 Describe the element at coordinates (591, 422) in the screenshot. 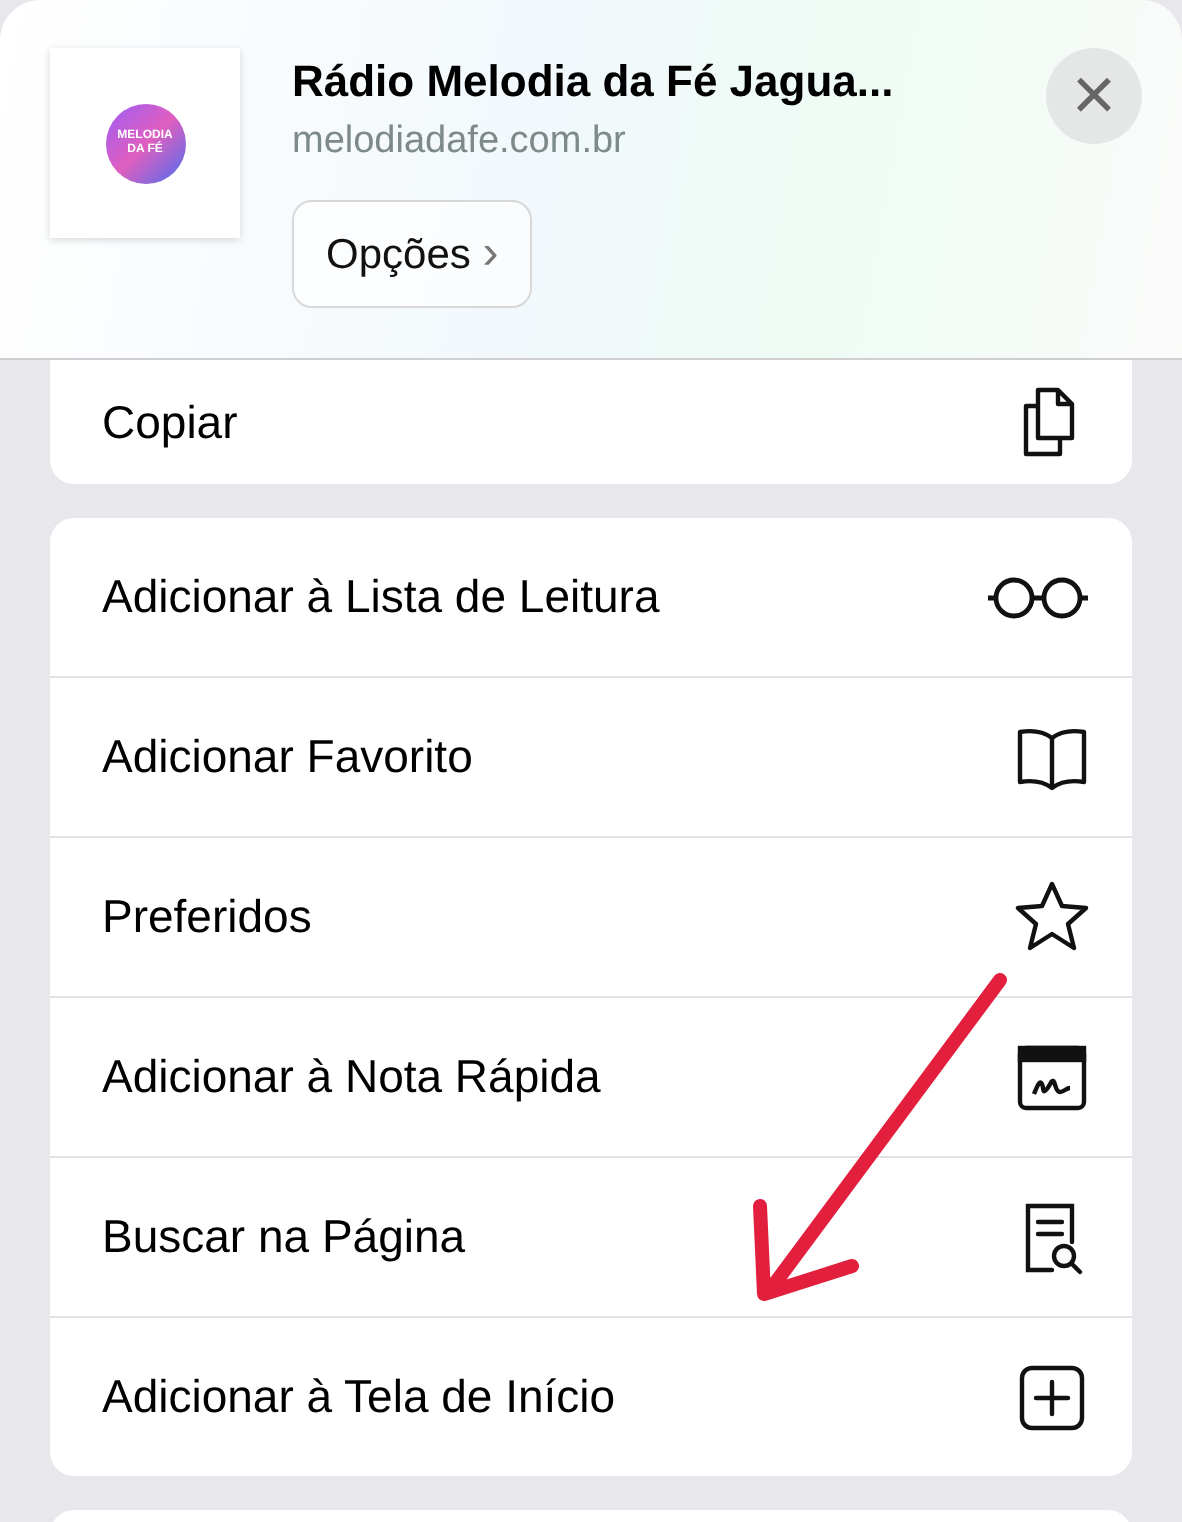

I see `menu-item: Copiar` at that location.